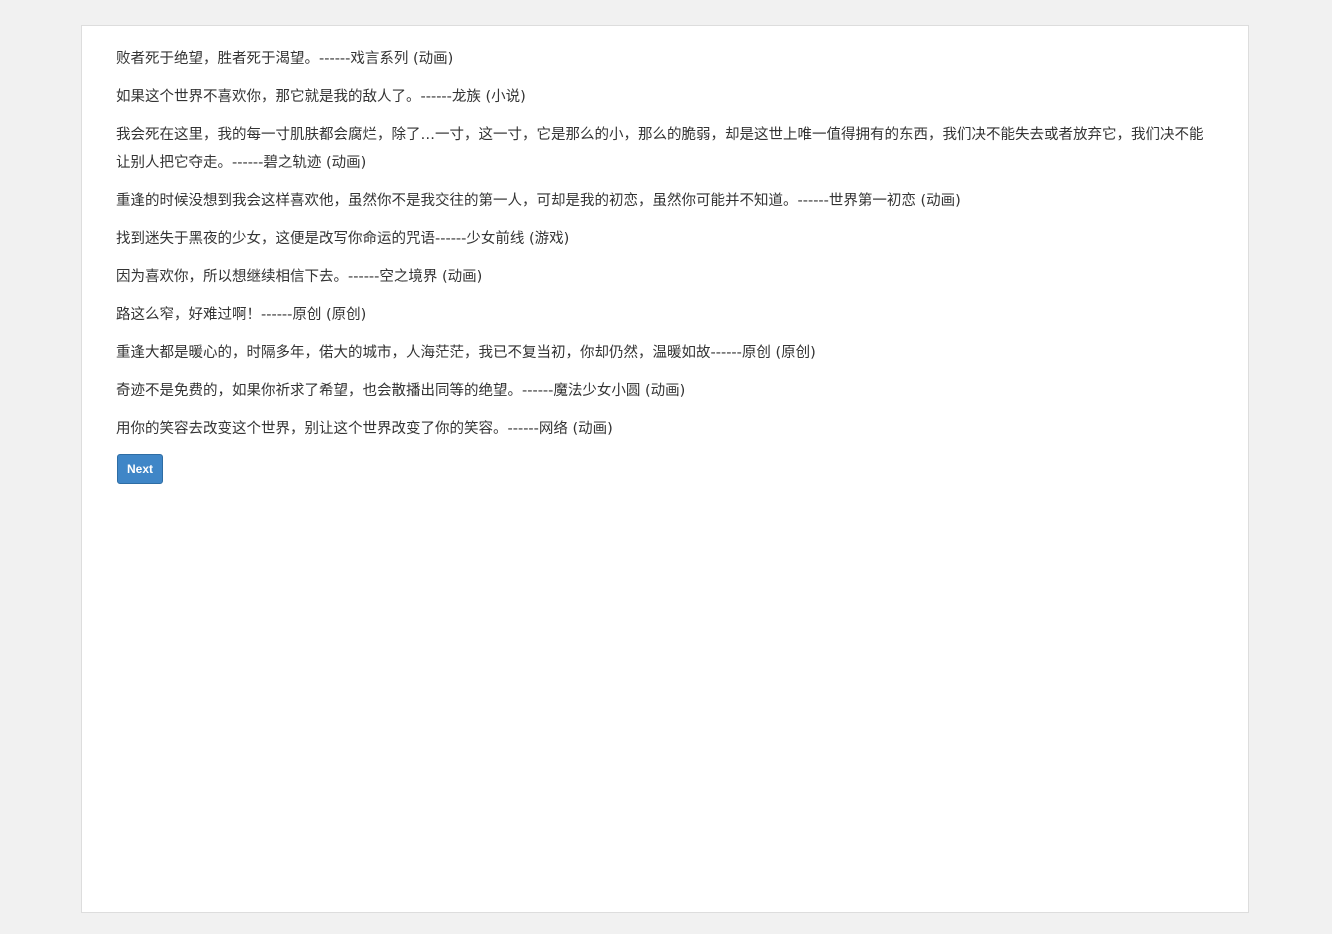  I want to click on quote-item: 如果这个世界不喜欢你，那它就是我的敌人了。------龙族 (小说), so click(321, 97).